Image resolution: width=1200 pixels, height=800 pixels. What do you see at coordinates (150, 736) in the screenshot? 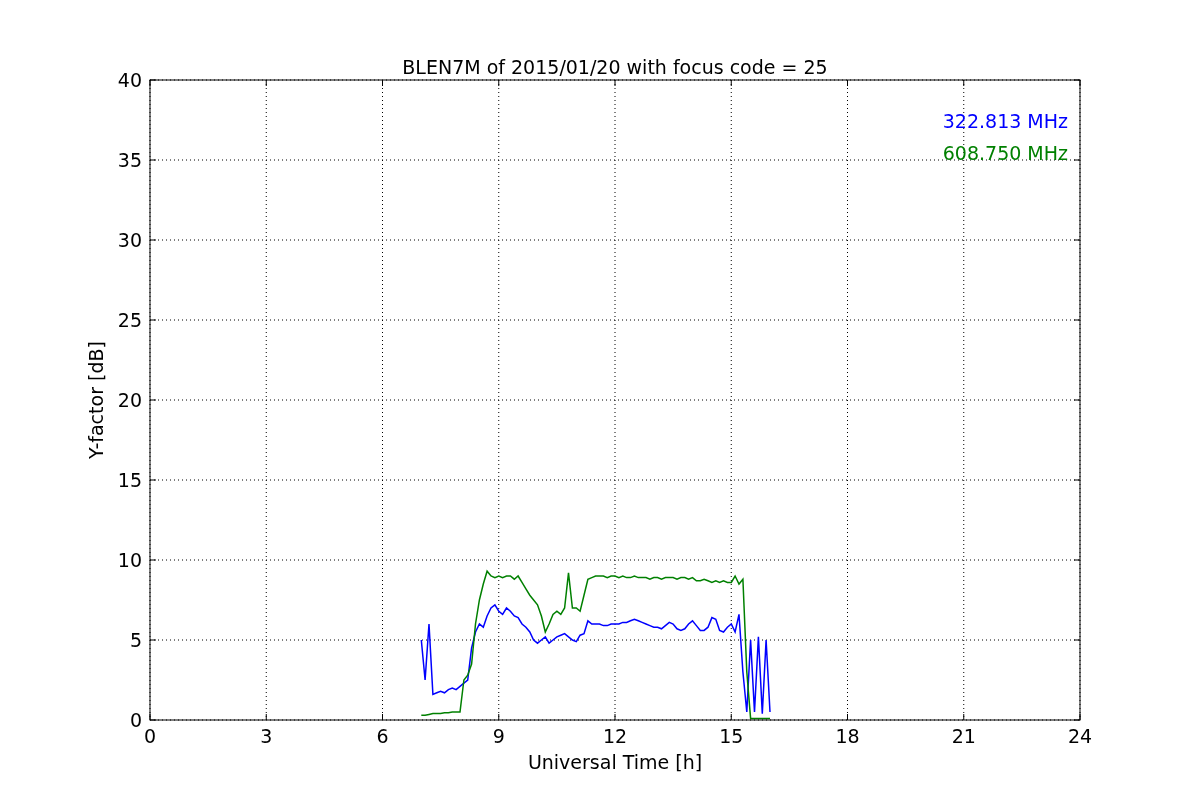
I see `x-tick-label: 0` at bounding box center [150, 736].